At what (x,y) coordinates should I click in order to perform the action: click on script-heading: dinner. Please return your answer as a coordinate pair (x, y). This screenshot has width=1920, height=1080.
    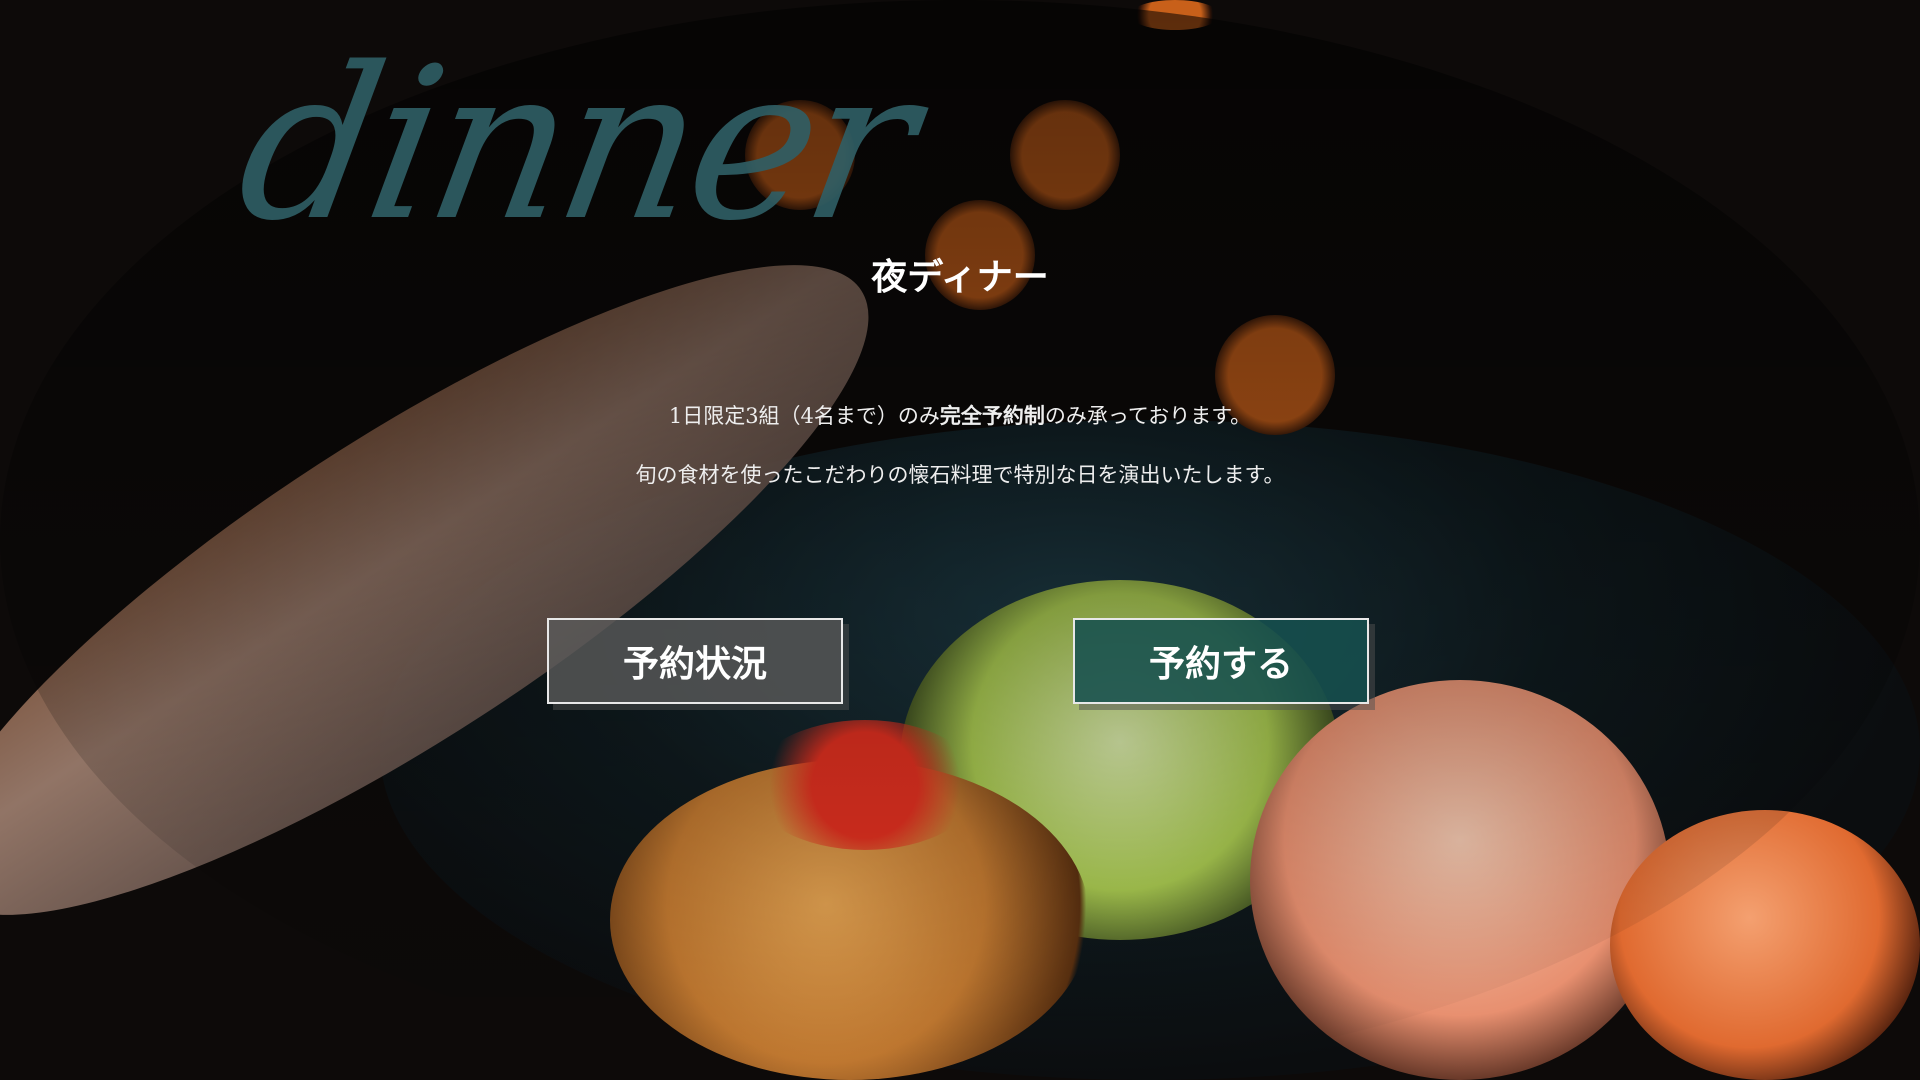
    Looking at the image, I should click on (575, 144).